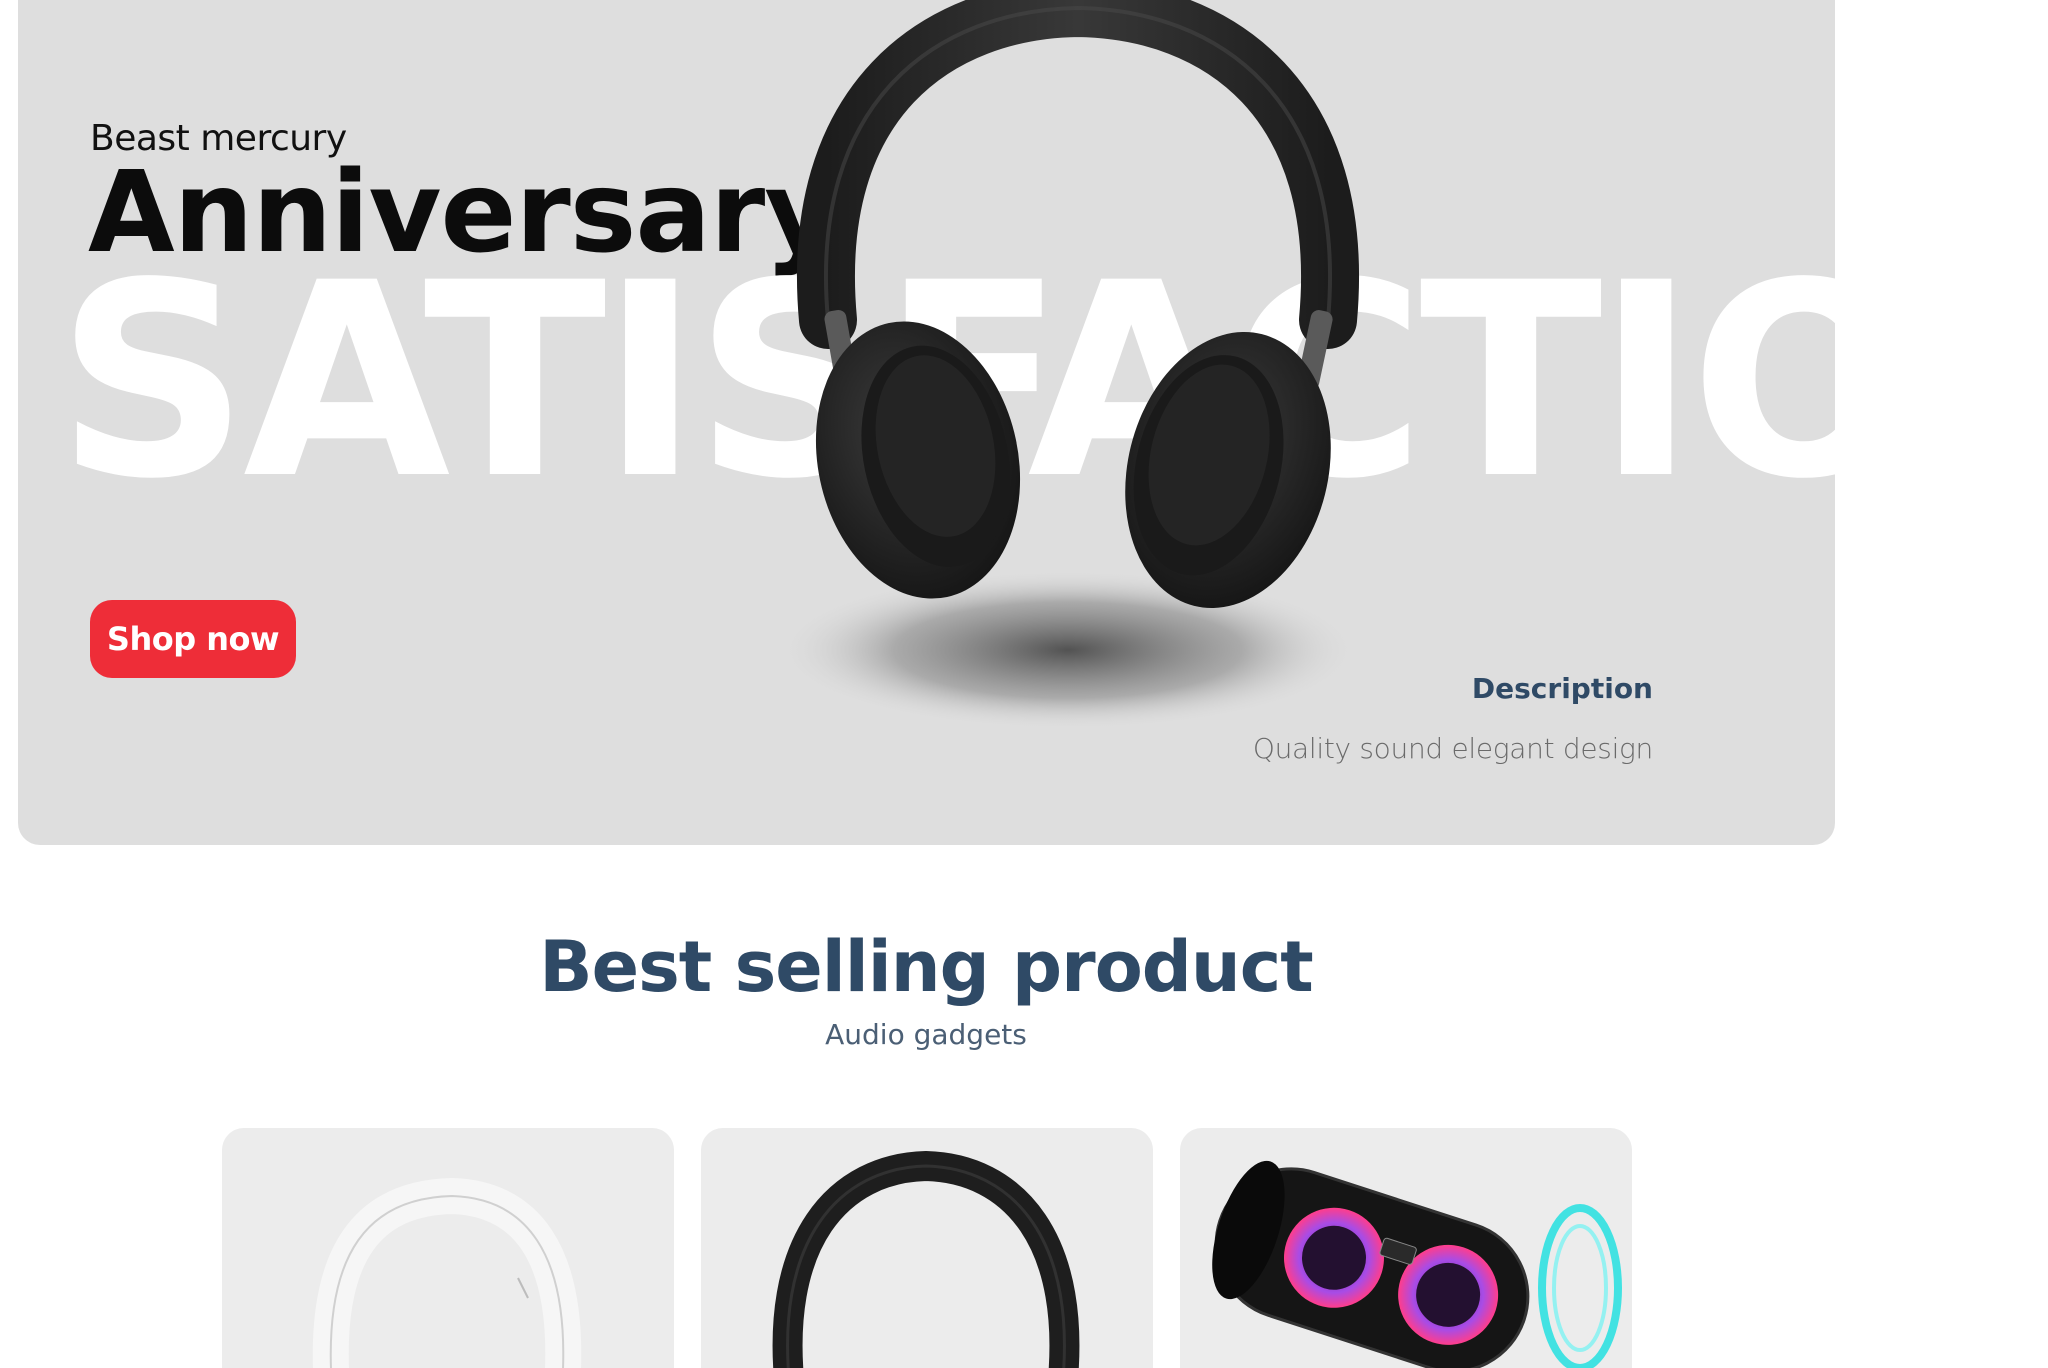  I want to click on description-label: Description, so click(1562, 688).